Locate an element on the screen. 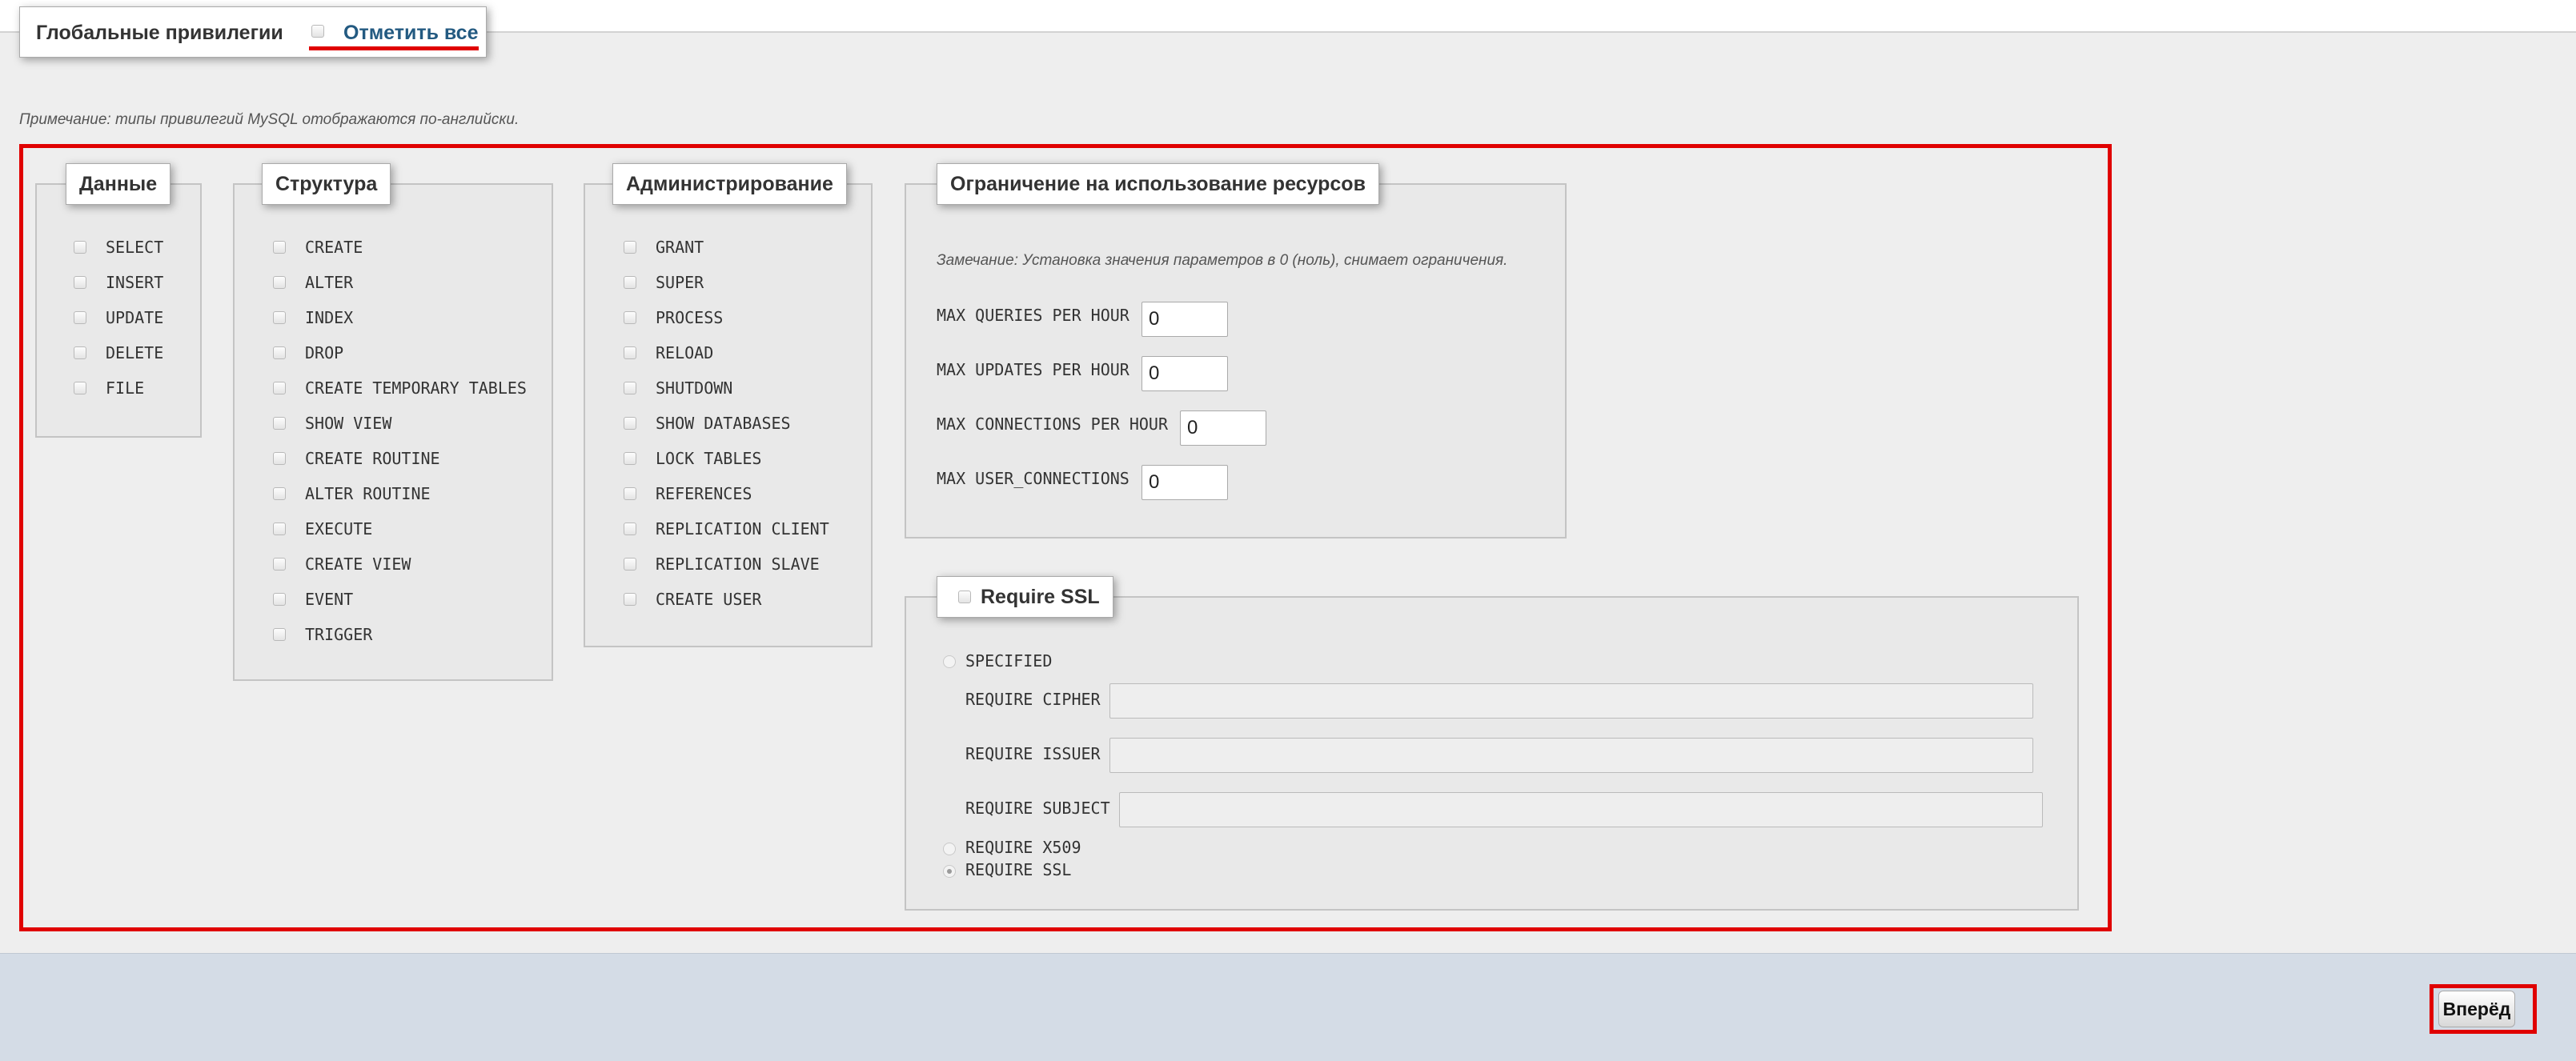 The width and height of the screenshot is (2576, 1061). max-updates-input: 0 is located at coordinates (1185, 373).